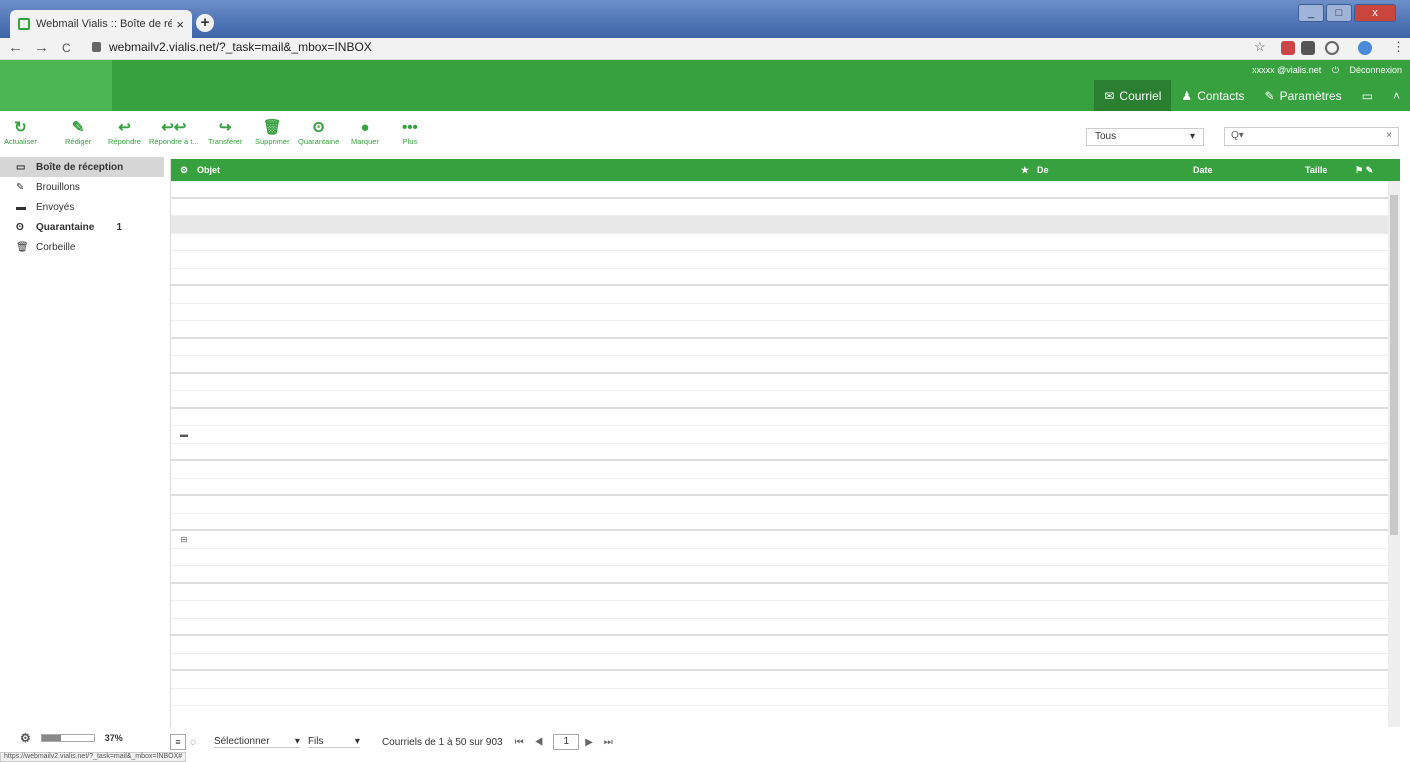  What do you see at coordinates (174, 127) in the screenshot?
I see `reply-all-icon: ↩↩` at bounding box center [174, 127].